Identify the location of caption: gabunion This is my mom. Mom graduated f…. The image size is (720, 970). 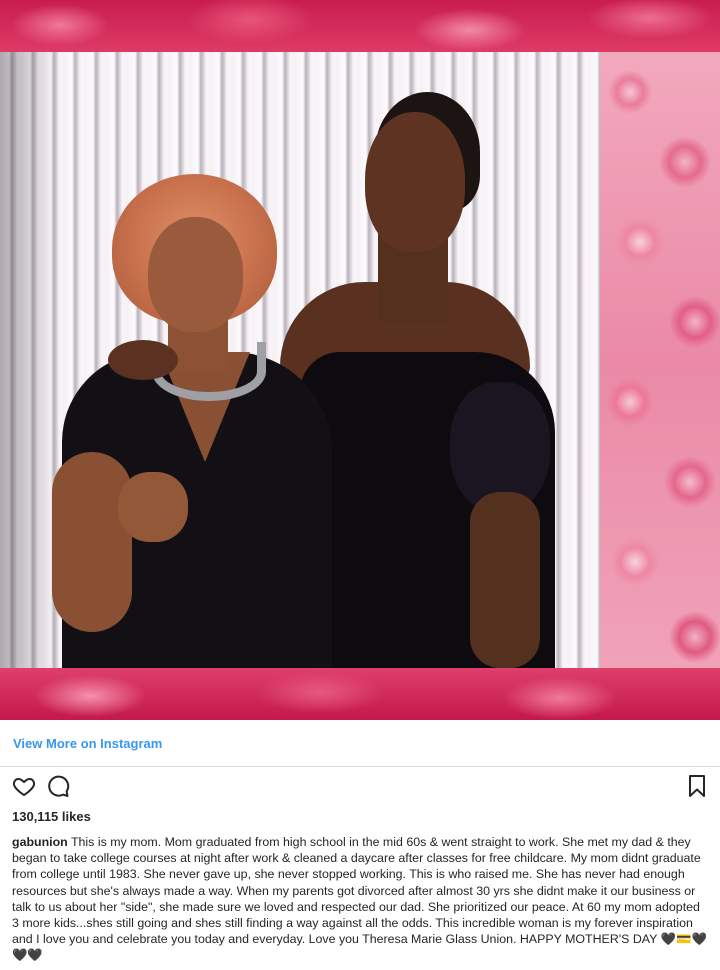
(360, 895).